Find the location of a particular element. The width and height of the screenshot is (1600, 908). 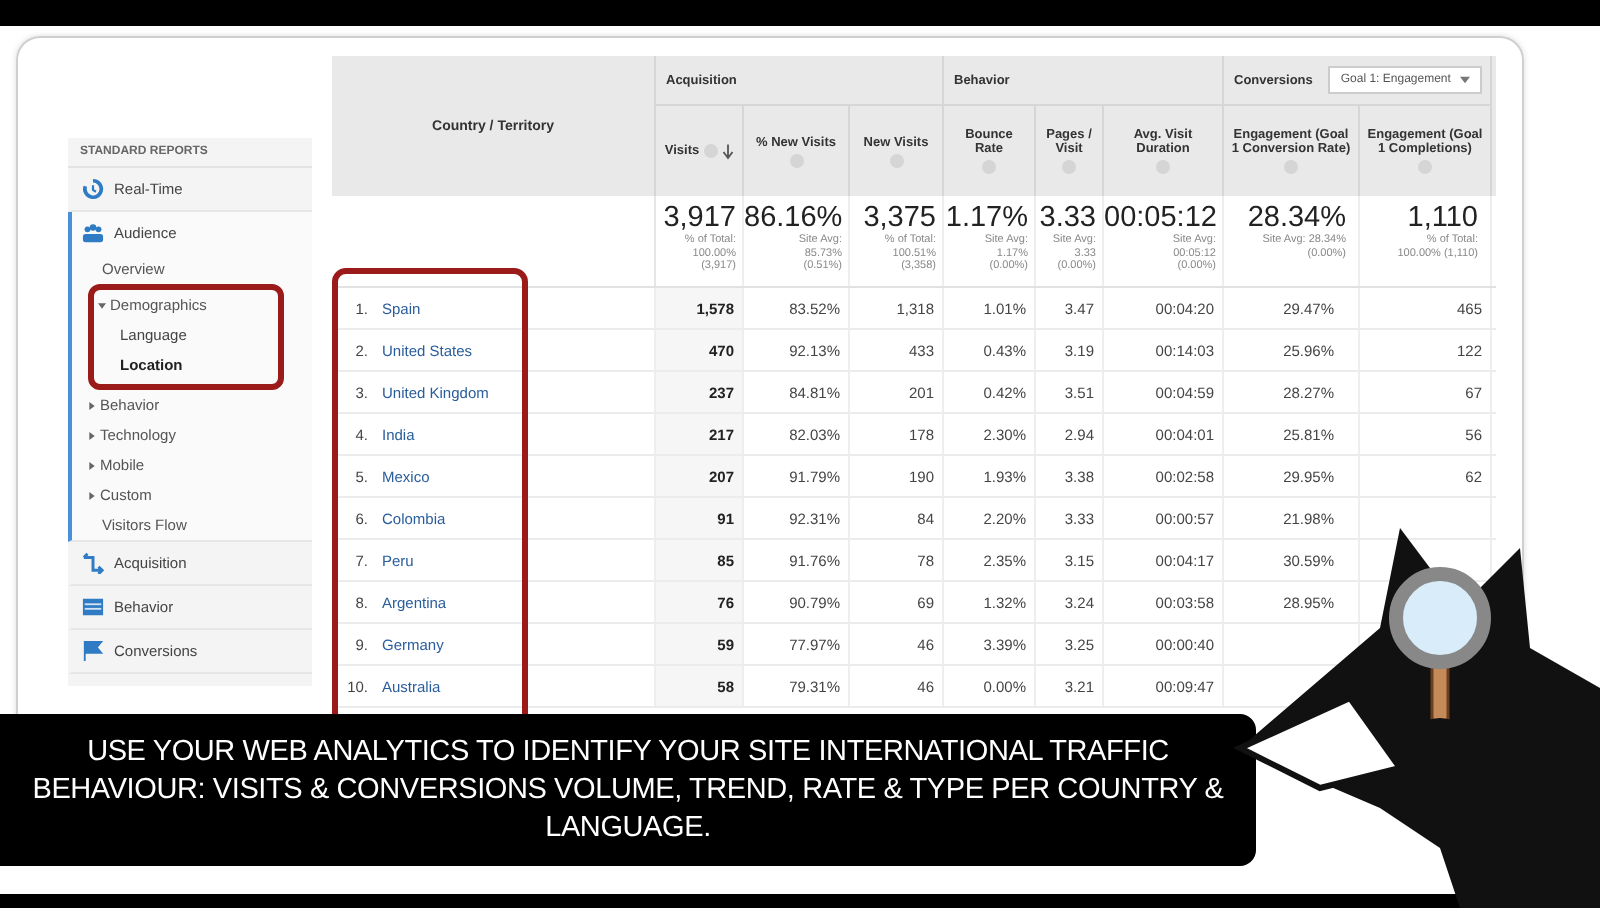

arrows-icon is located at coordinates (93, 563).